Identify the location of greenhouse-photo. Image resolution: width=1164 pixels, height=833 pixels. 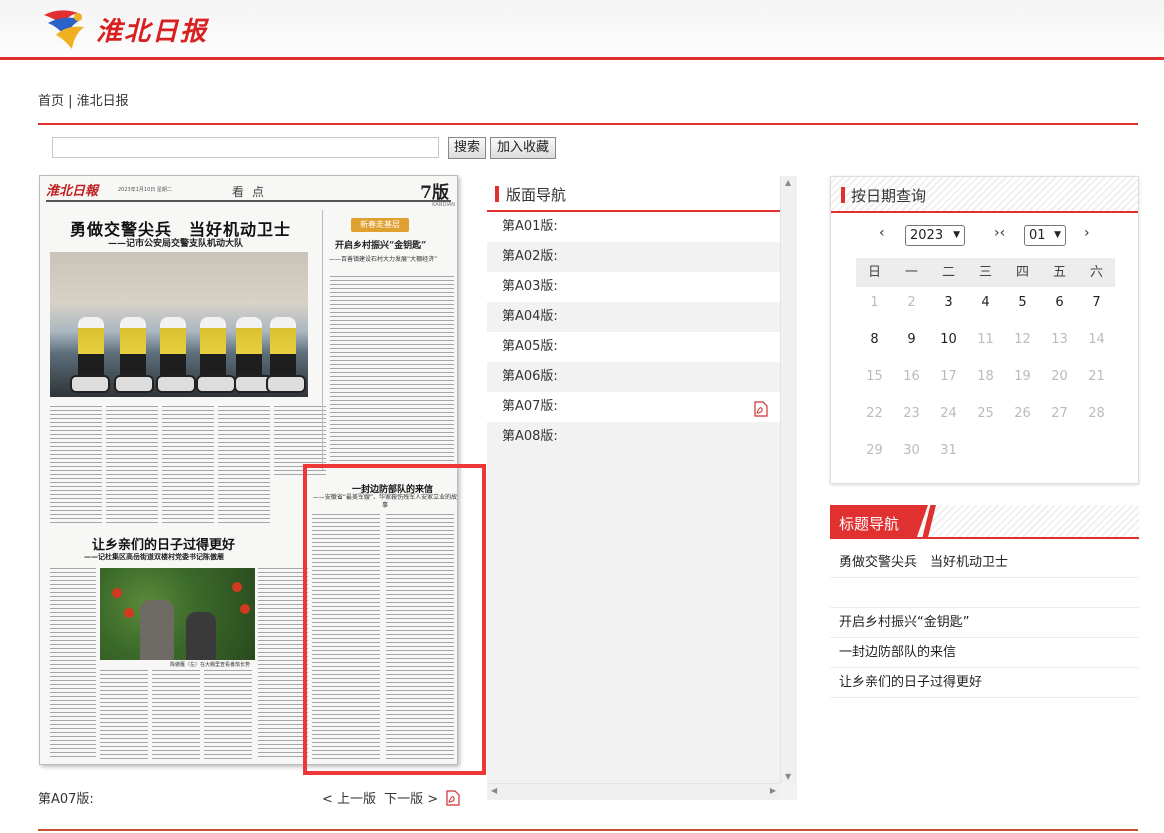
(177, 614).